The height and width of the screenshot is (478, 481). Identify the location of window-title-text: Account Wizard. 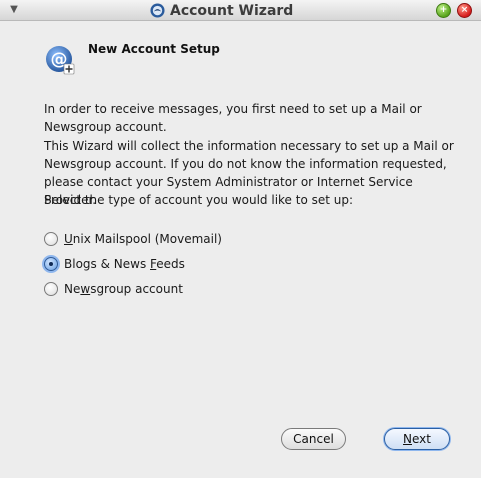
(232, 10).